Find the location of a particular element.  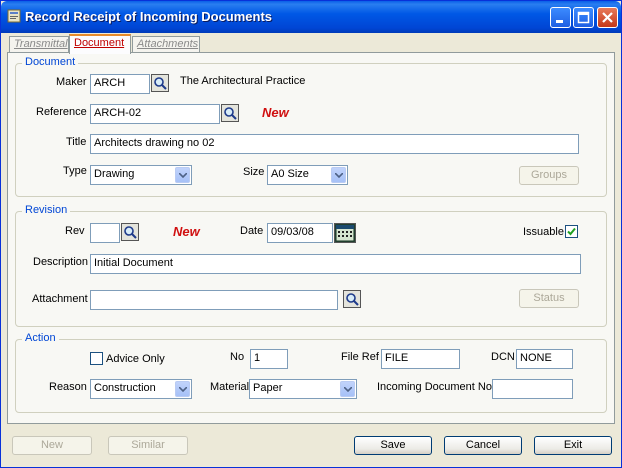

material-select: Paper is located at coordinates (303, 389).